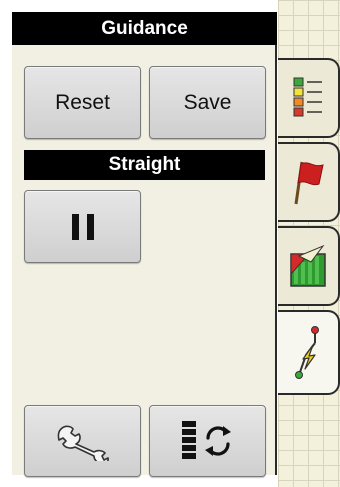 This screenshot has width=340, height=487. I want to click on panel-title-text: Guidance, so click(144, 28).